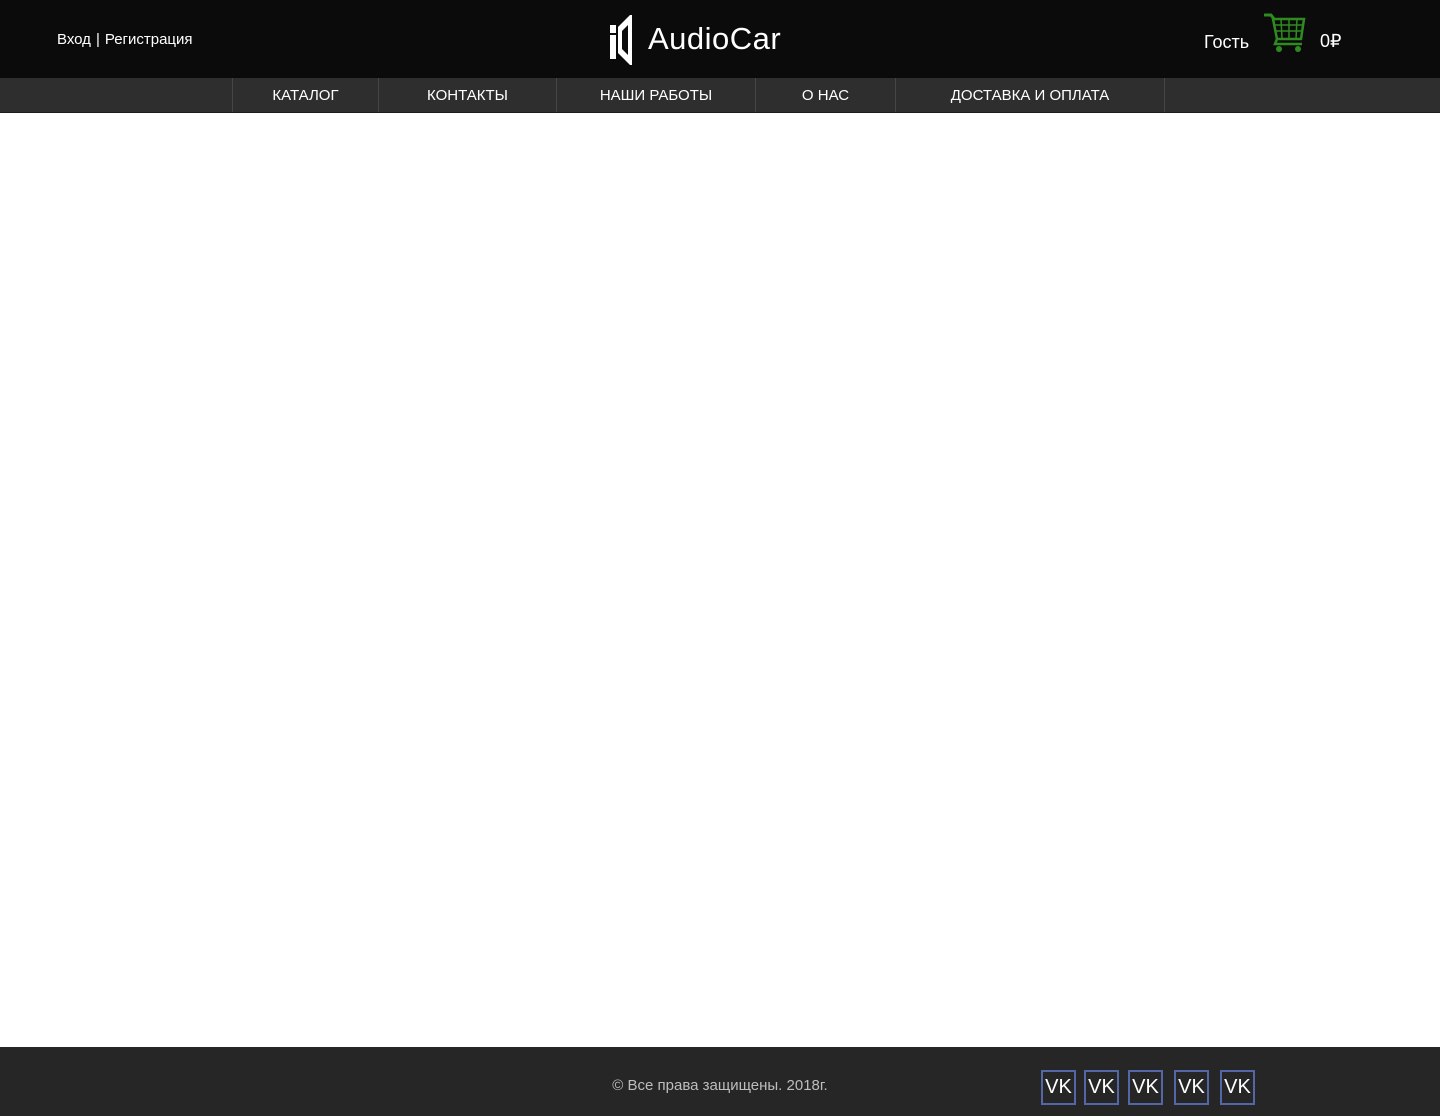 This screenshot has width=1440, height=1116. What do you see at coordinates (656, 95) in the screenshot?
I see `nav-item-our-works: НАШИ РАБОТЫ` at bounding box center [656, 95].